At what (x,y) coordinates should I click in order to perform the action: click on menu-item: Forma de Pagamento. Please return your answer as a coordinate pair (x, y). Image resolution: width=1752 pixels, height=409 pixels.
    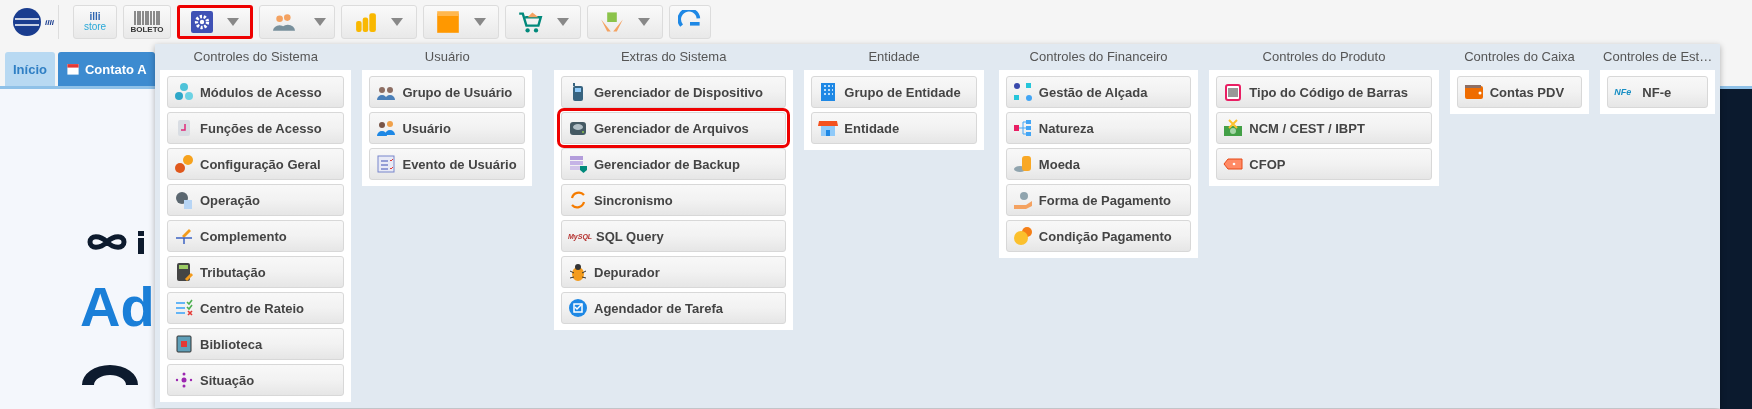
    Looking at the image, I should click on (1098, 200).